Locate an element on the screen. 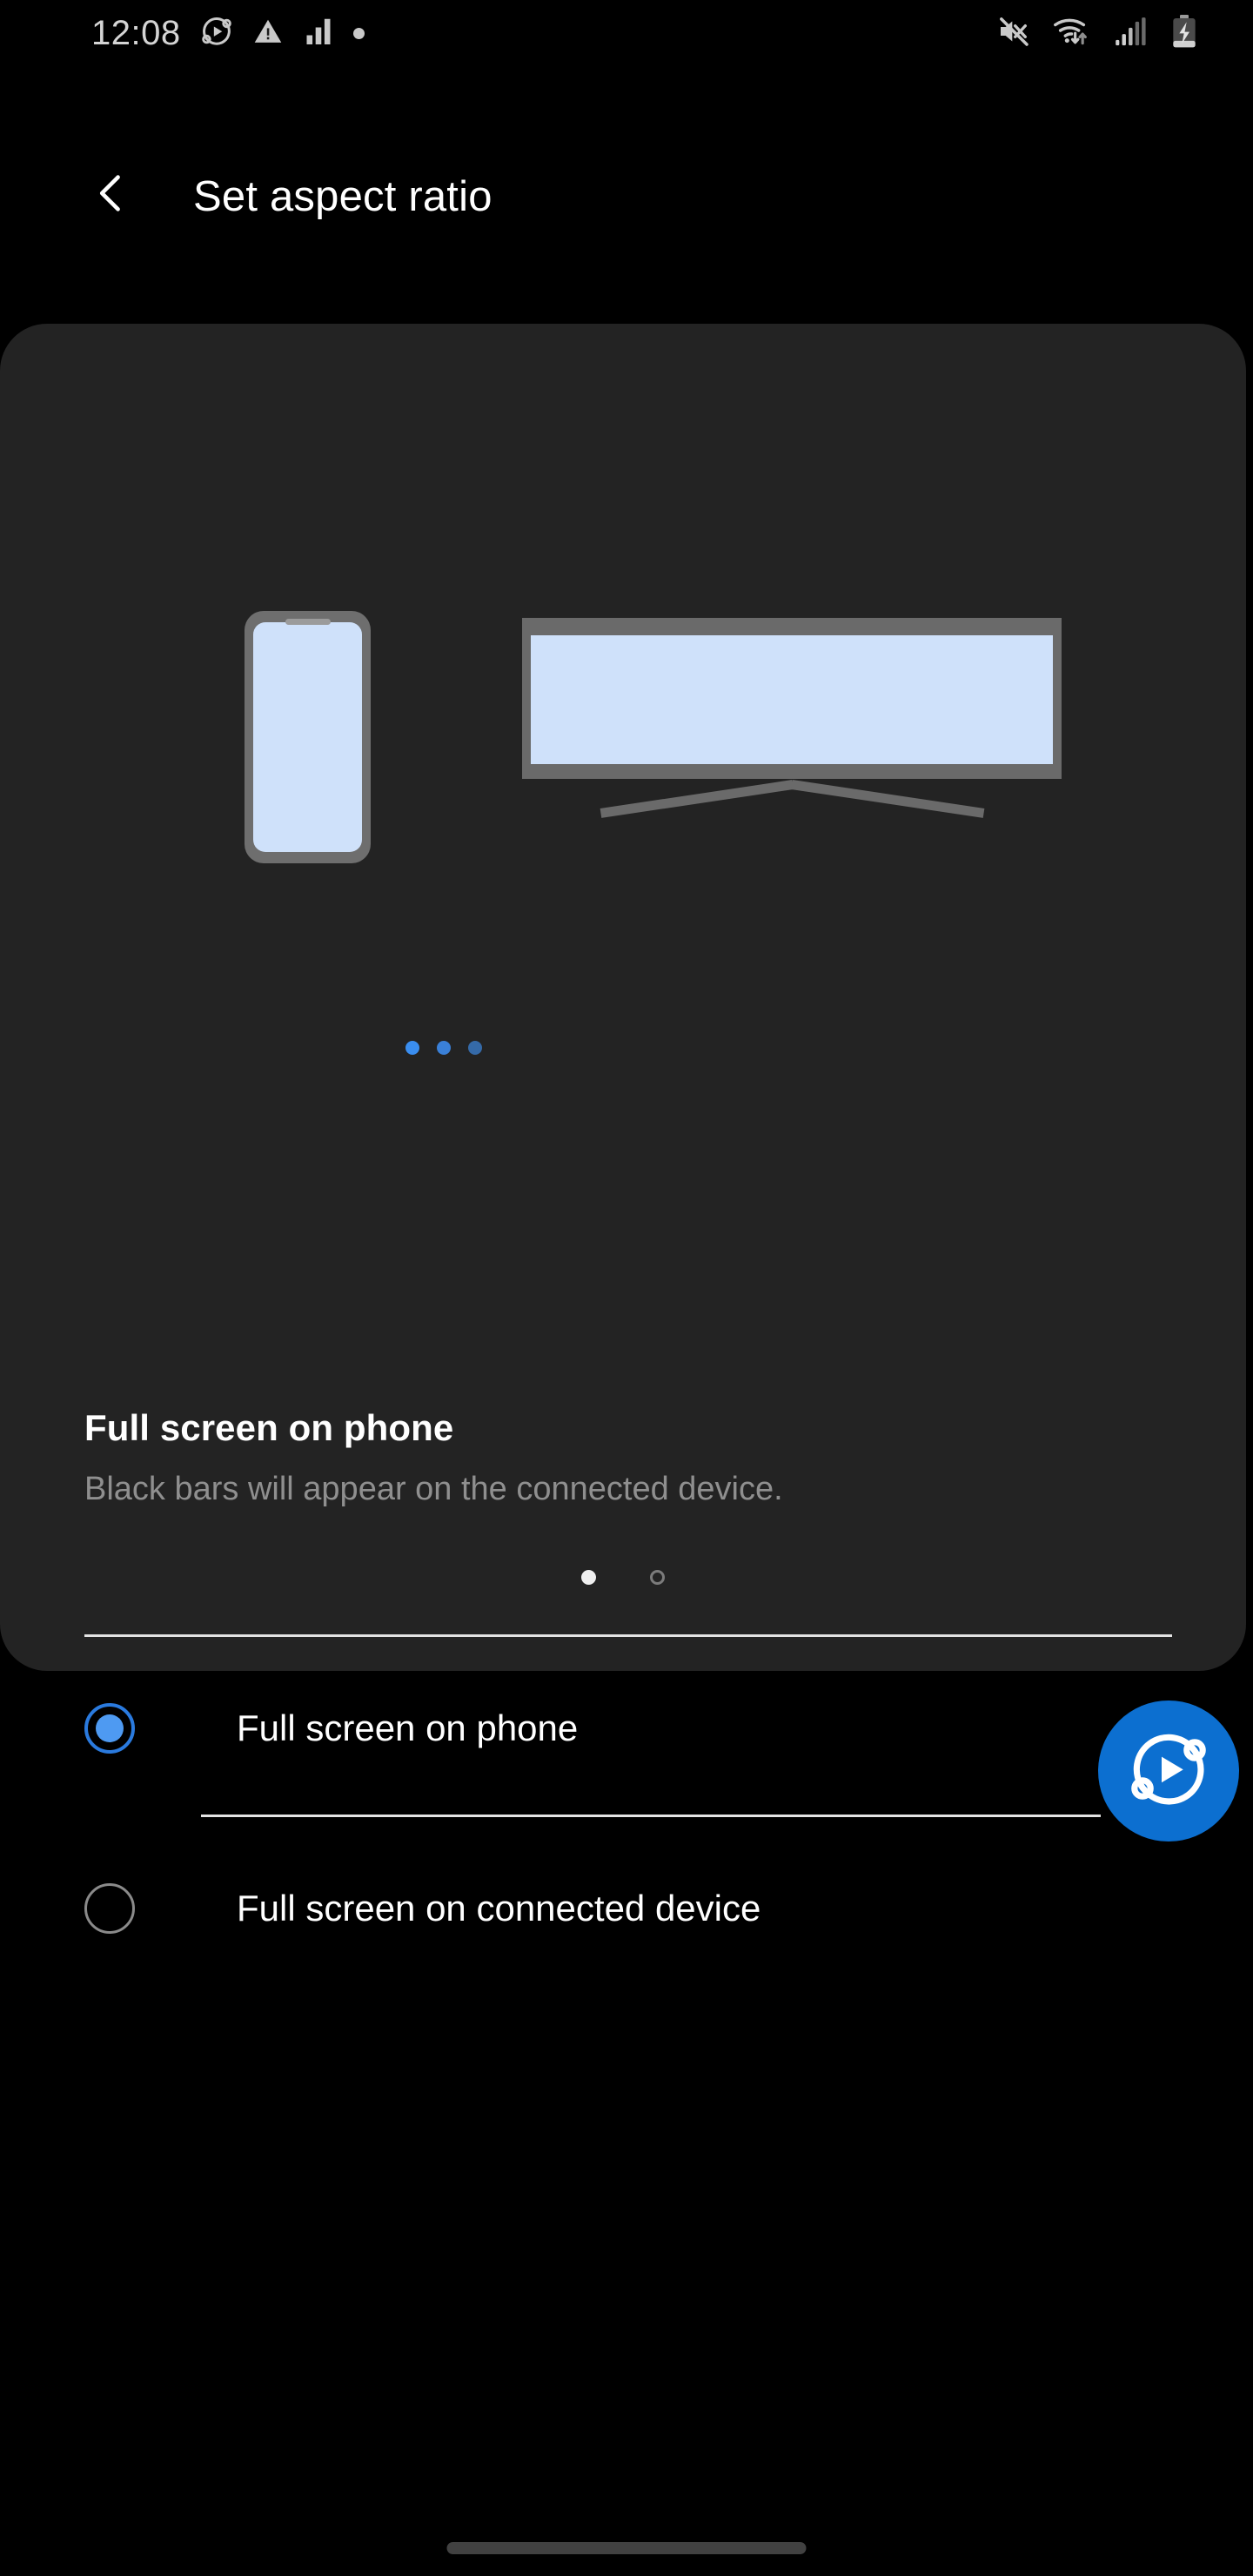  page-dot-inactive is located at coordinates (657, 1577).